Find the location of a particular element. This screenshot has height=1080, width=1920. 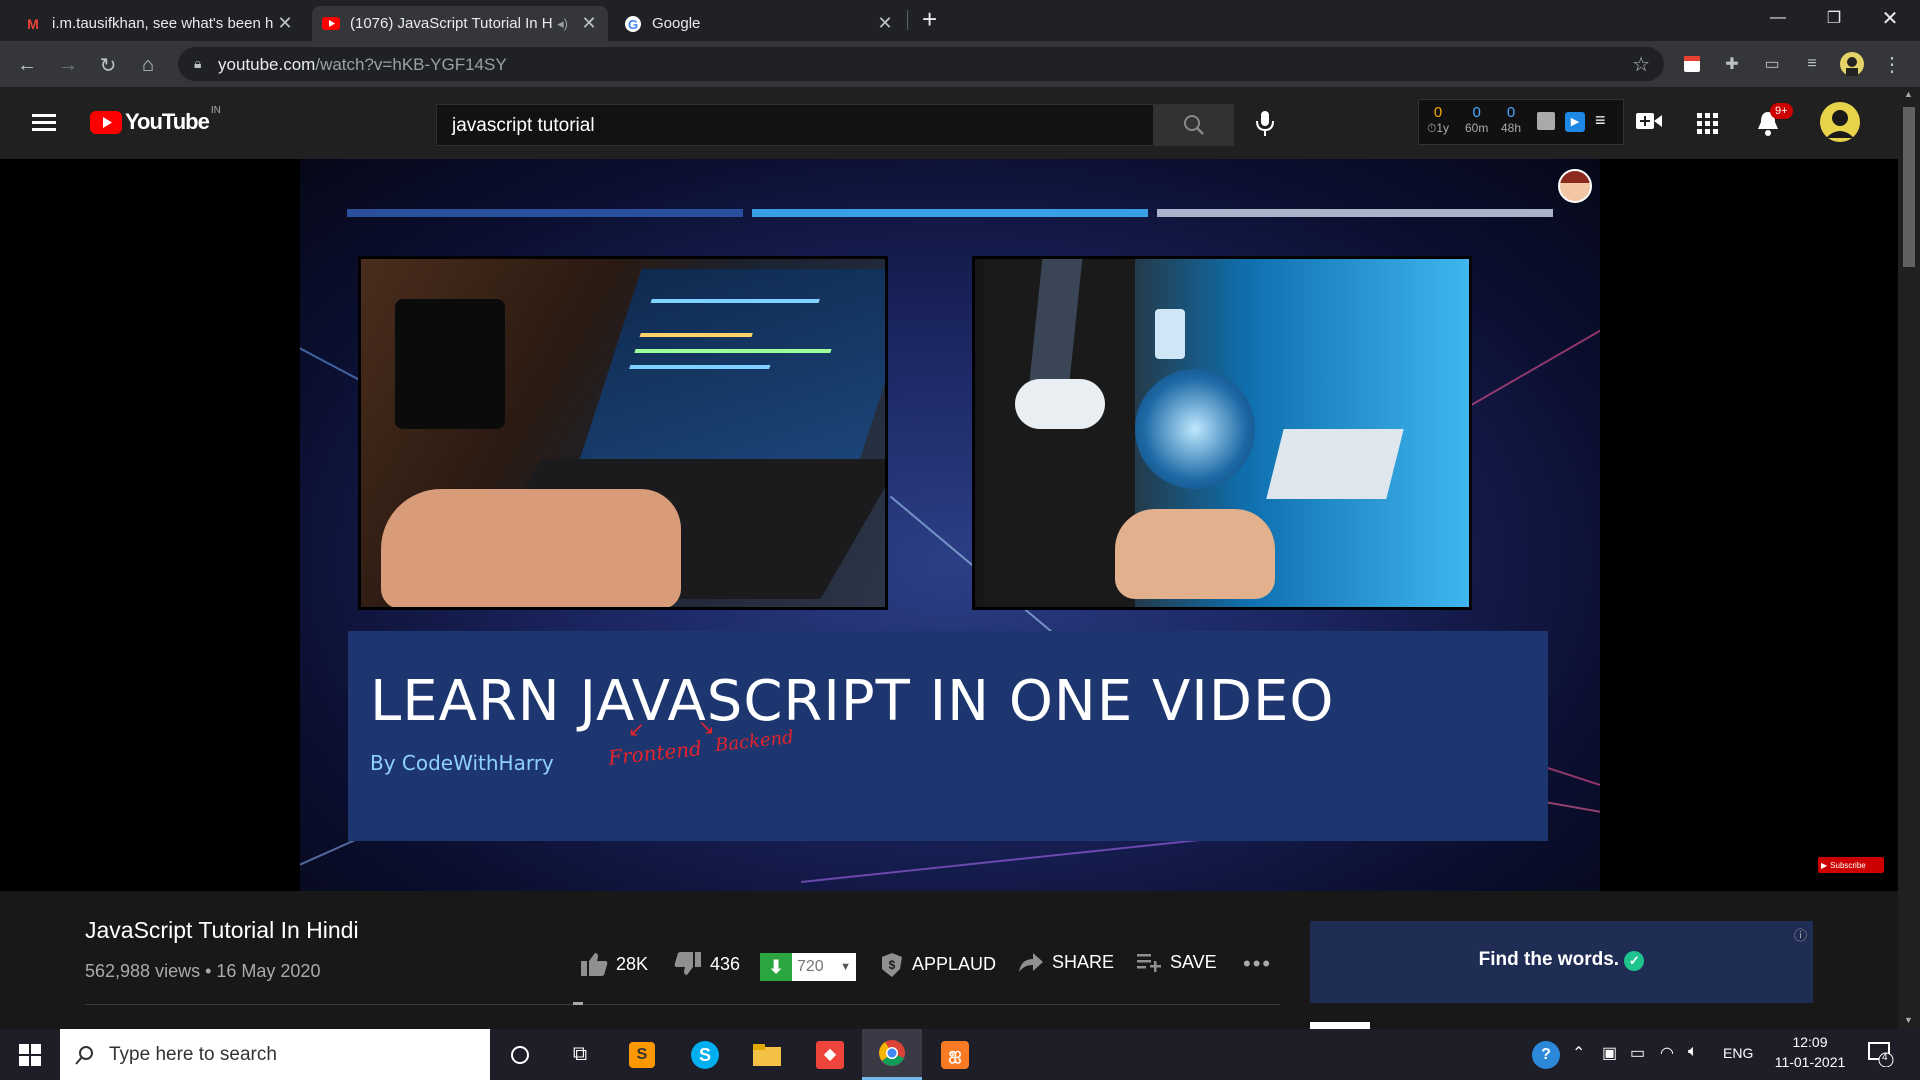

save-button: SAVE is located at coordinates (1176, 962).